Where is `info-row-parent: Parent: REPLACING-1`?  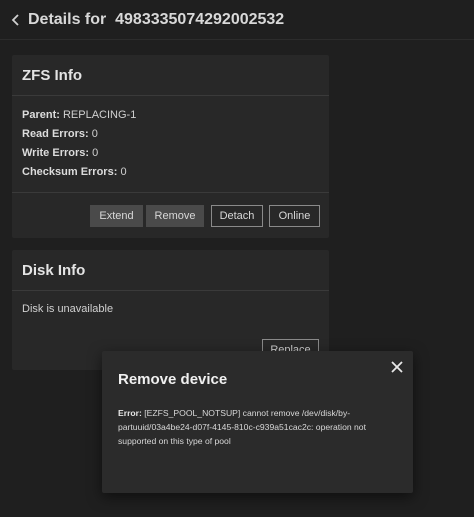 info-row-parent: Parent: REPLACING-1 is located at coordinates (170, 115).